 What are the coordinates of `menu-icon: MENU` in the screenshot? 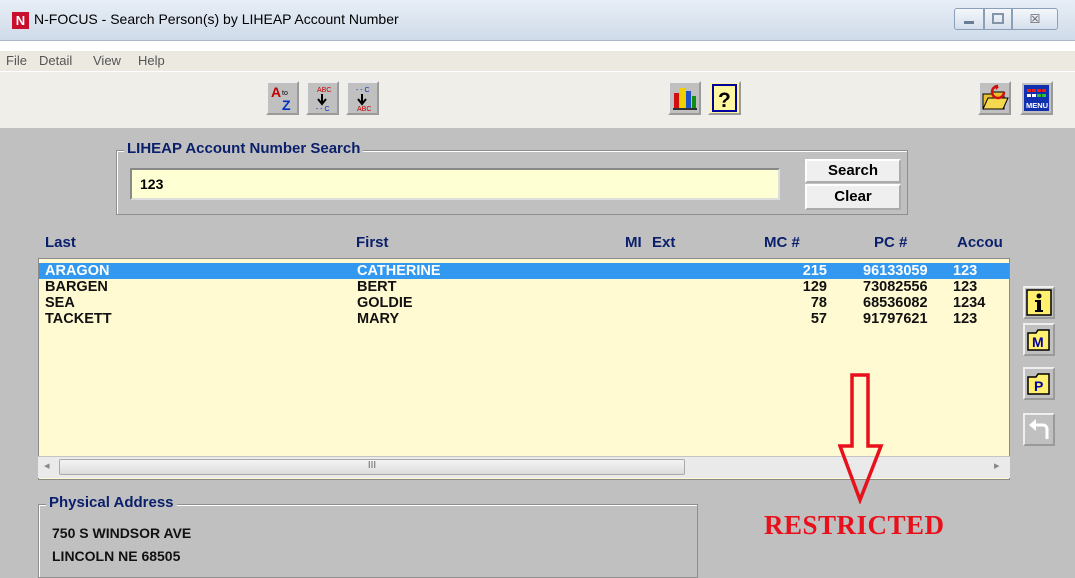 It's located at (1036, 98).